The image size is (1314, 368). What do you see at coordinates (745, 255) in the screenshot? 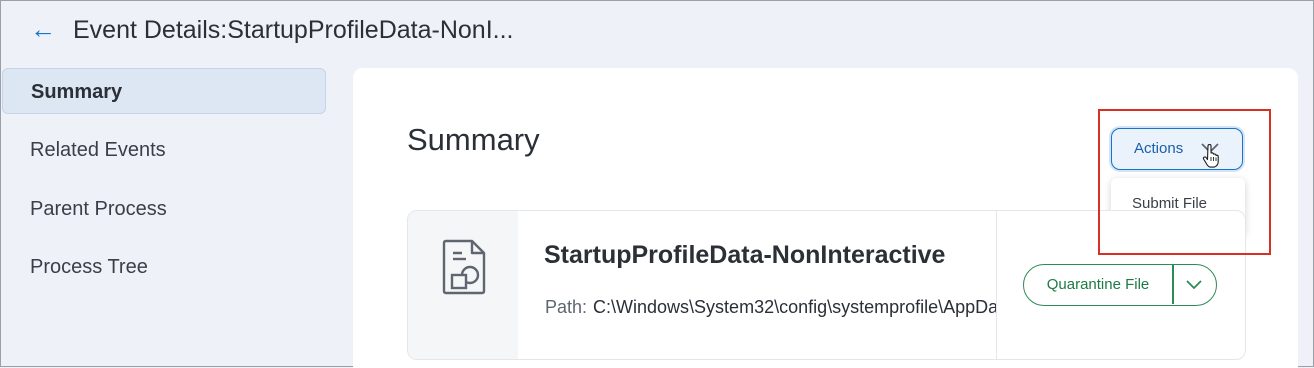
I see `file-name: StartupProfileData-NonInteractive` at bounding box center [745, 255].